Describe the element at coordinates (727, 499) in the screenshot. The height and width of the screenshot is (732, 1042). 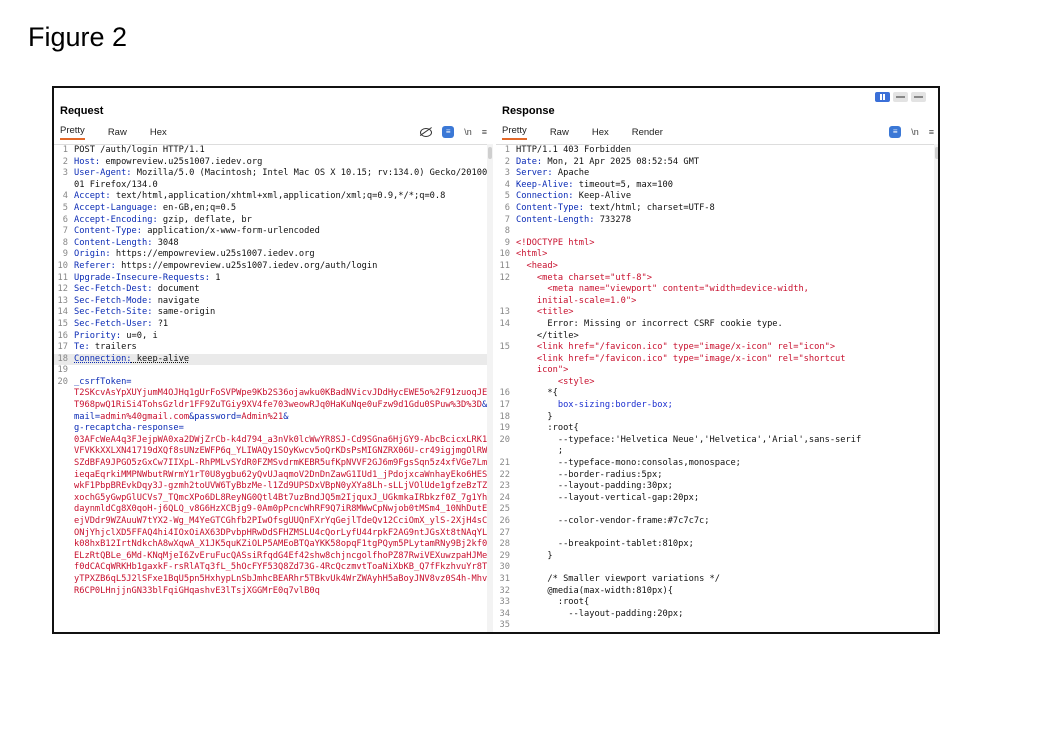
I see `line-text: --layout-vertical-gap:20px;` at that location.